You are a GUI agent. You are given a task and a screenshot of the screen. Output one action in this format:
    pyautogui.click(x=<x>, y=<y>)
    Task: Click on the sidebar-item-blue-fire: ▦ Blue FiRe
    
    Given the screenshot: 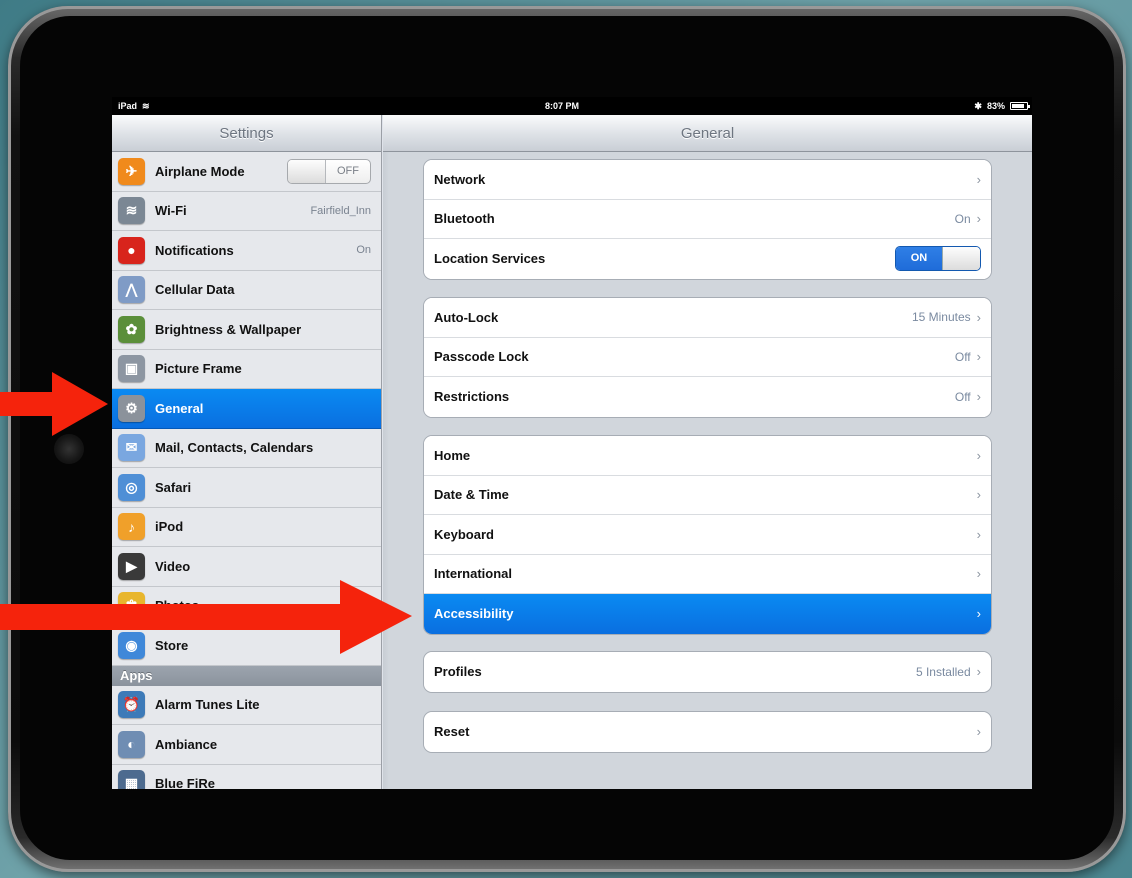 What is the action you would take?
    pyautogui.click(x=246, y=776)
    